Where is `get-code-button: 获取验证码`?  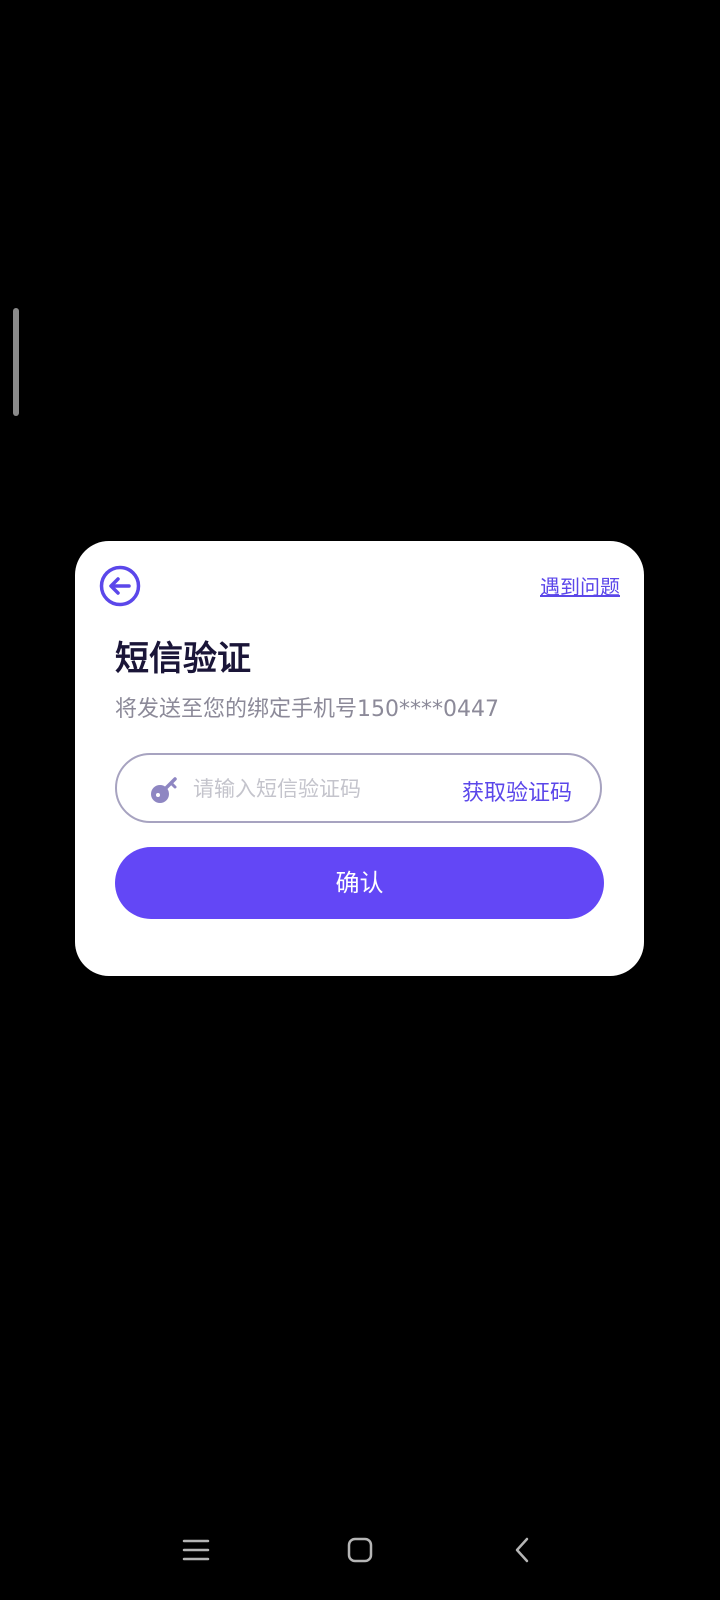
get-code-button: 获取验证码 is located at coordinates (517, 791).